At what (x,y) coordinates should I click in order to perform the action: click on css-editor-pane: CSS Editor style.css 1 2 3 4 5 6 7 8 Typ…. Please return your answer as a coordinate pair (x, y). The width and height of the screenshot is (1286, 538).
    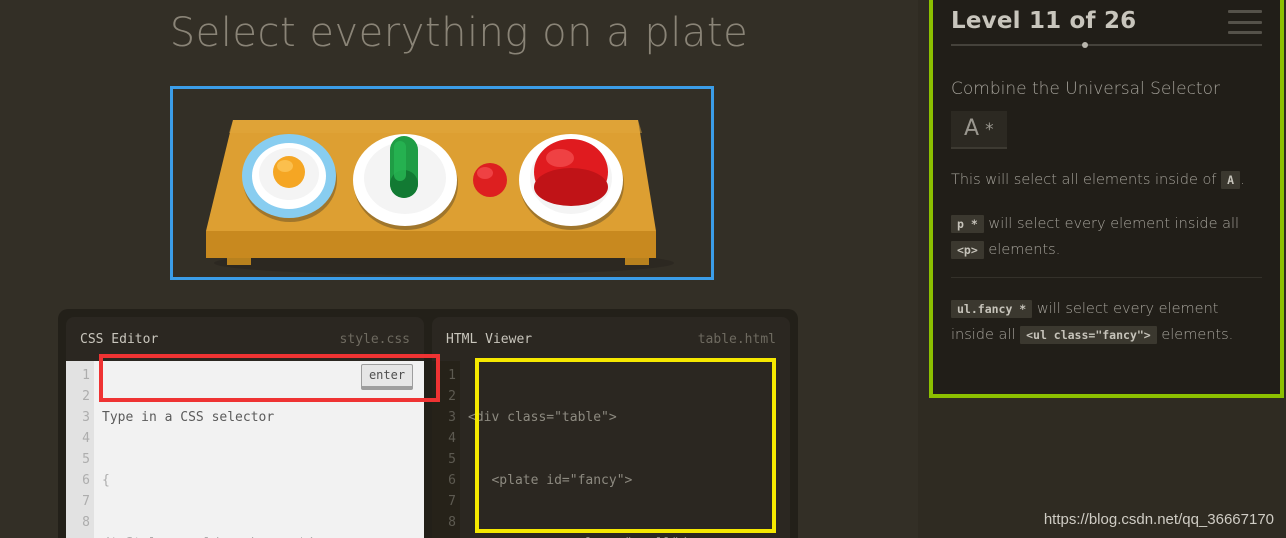
    Looking at the image, I should click on (245, 427).